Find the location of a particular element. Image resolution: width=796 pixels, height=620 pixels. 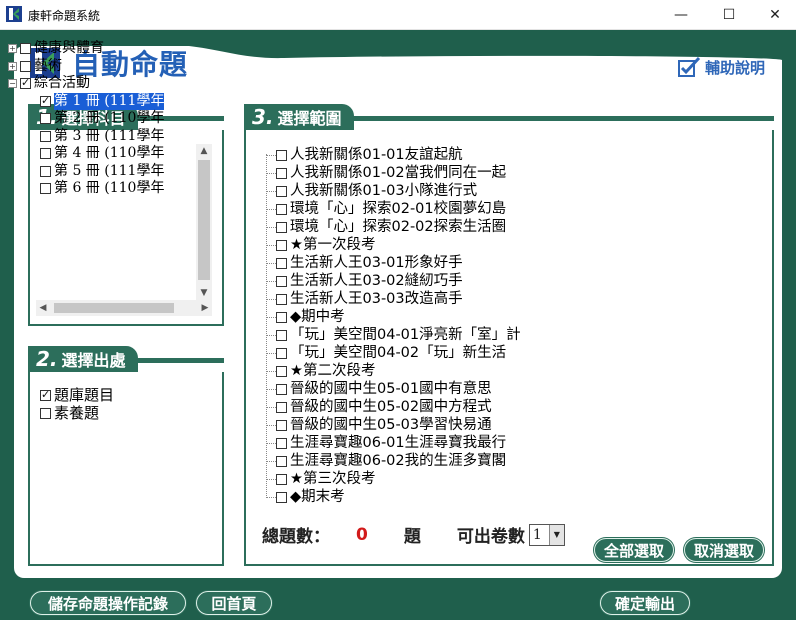

scroll-down-icon: ▼ is located at coordinates (204, 293).